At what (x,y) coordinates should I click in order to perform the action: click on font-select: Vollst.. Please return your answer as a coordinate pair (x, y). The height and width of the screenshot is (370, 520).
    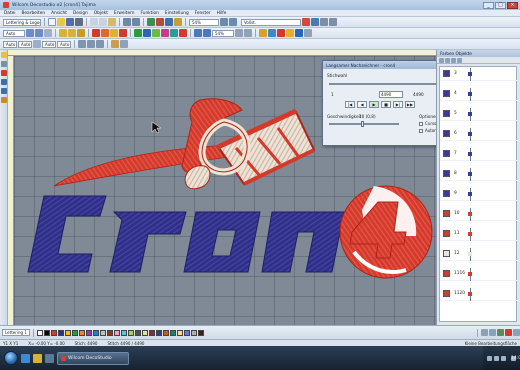
    Looking at the image, I should click on (271, 22).